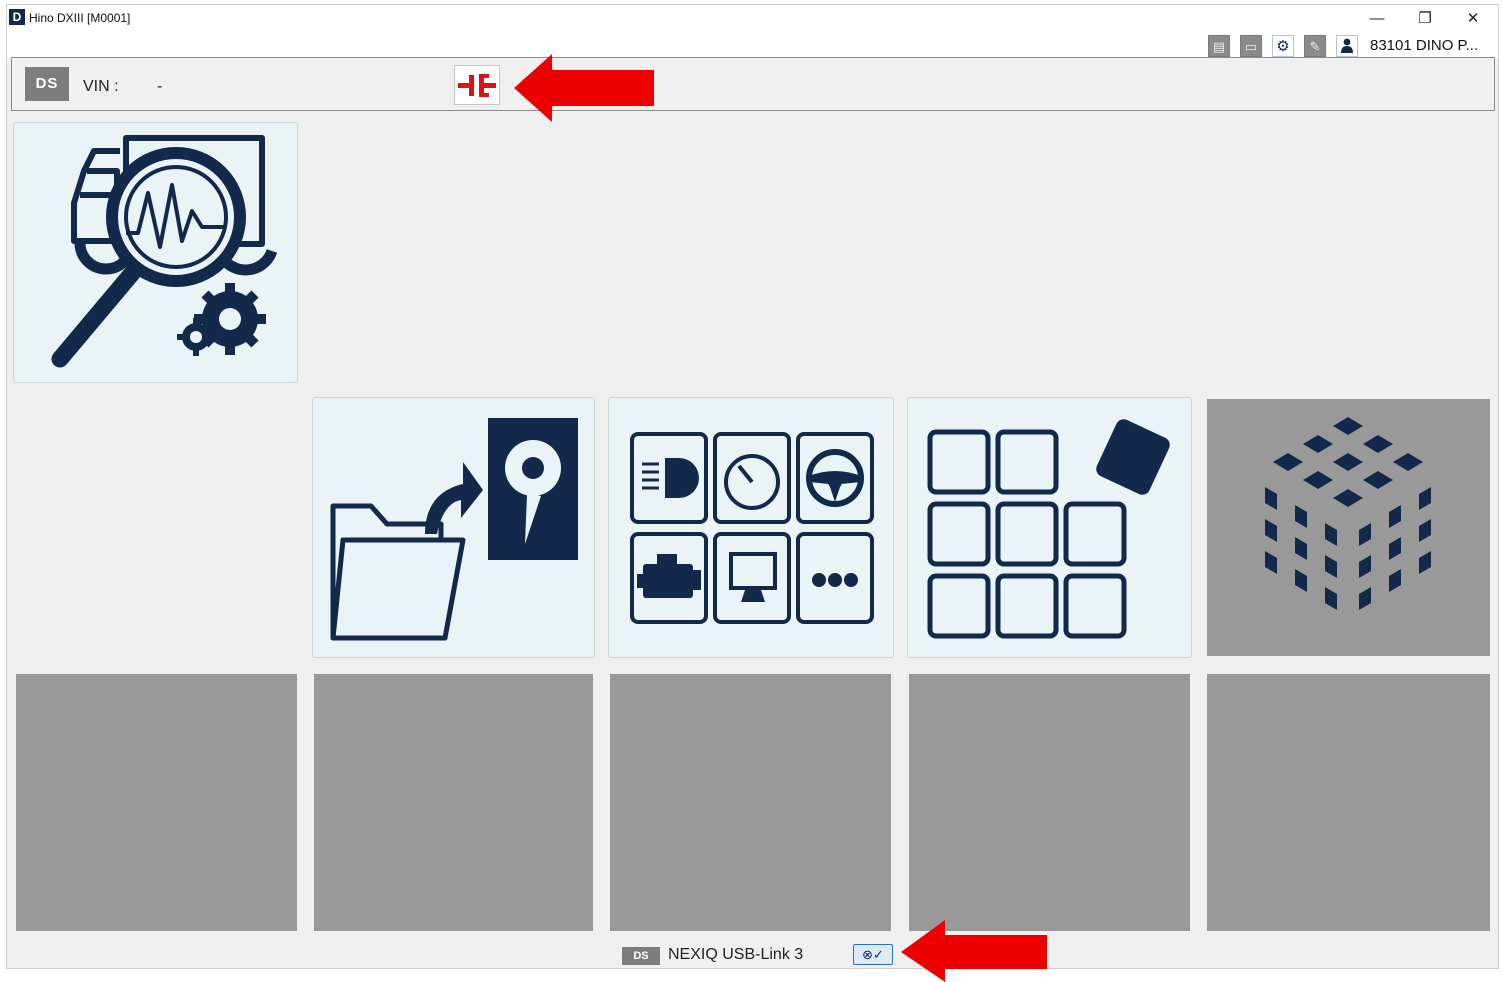 The width and height of the screenshot is (1503, 982). What do you see at coordinates (1251, 46) in the screenshot?
I see `printer-icon: ▭` at bounding box center [1251, 46].